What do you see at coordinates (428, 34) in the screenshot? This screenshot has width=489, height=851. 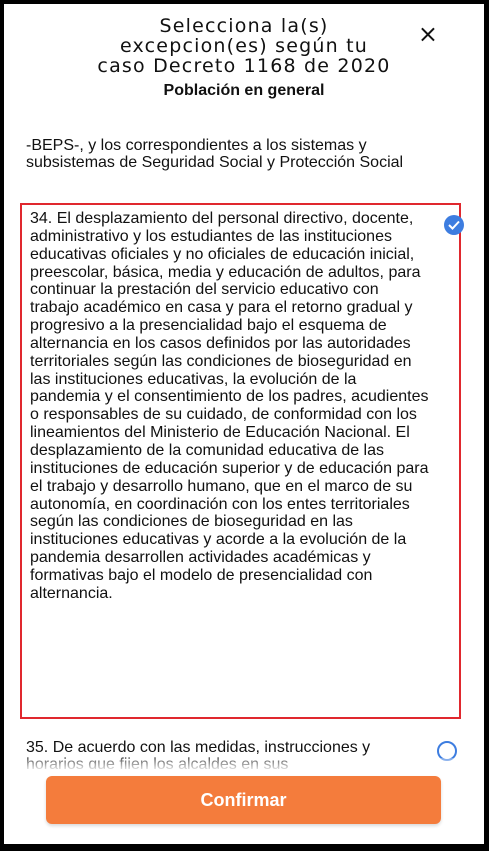 I see `close-icon: ×` at bounding box center [428, 34].